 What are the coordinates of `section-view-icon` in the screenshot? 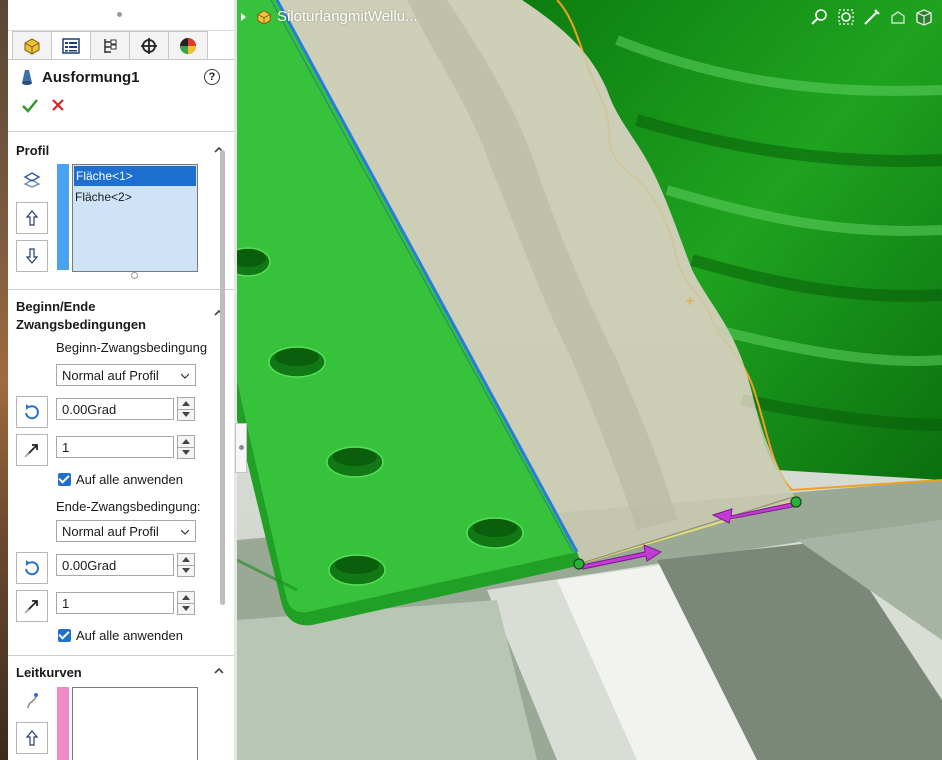 It's located at (898, 17).